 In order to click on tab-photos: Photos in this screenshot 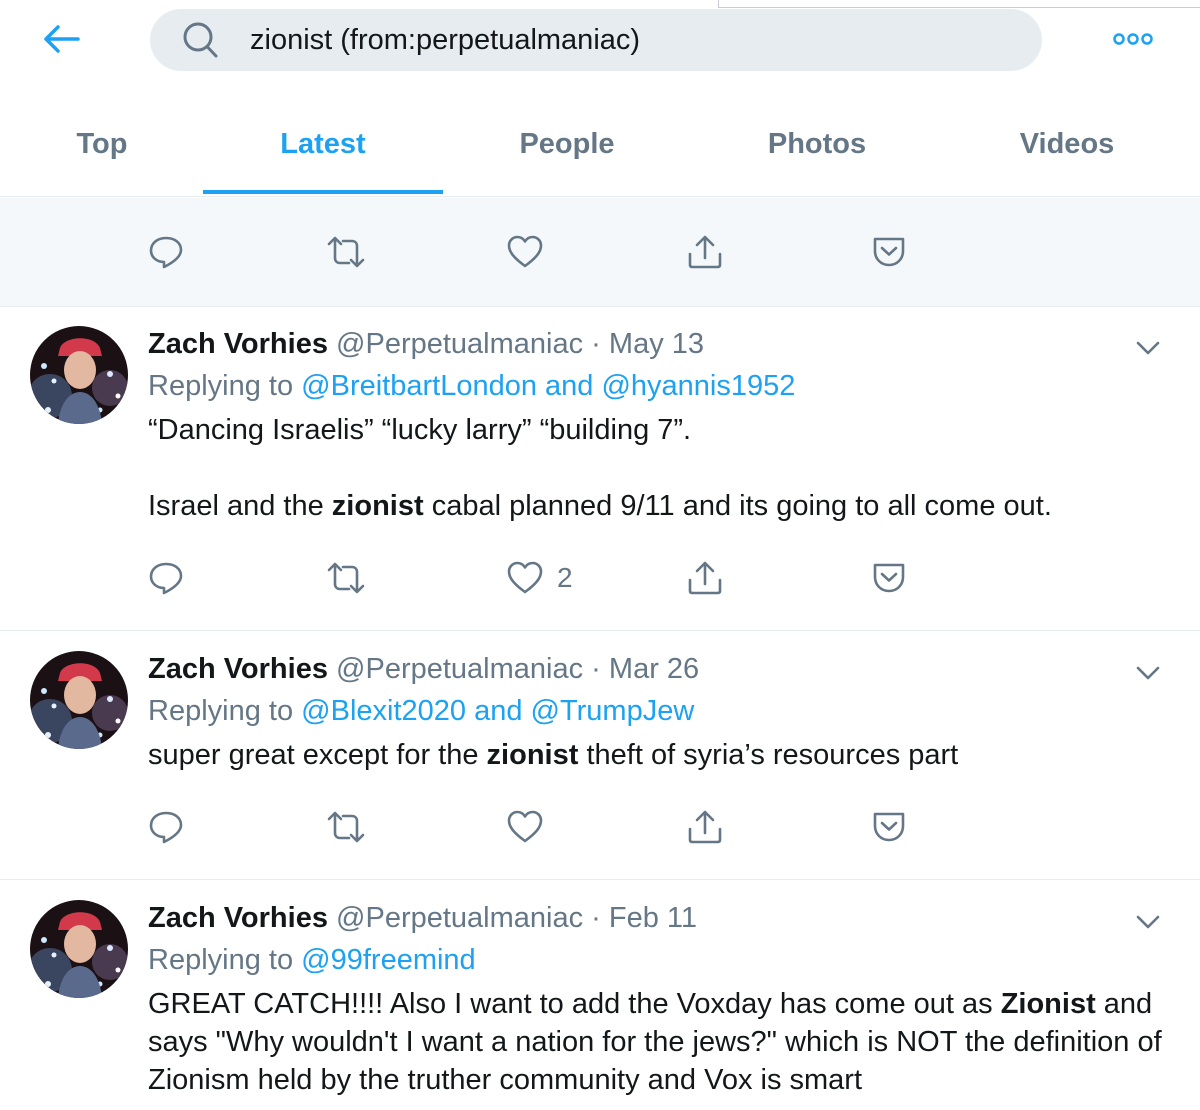, I will do `click(817, 144)`.